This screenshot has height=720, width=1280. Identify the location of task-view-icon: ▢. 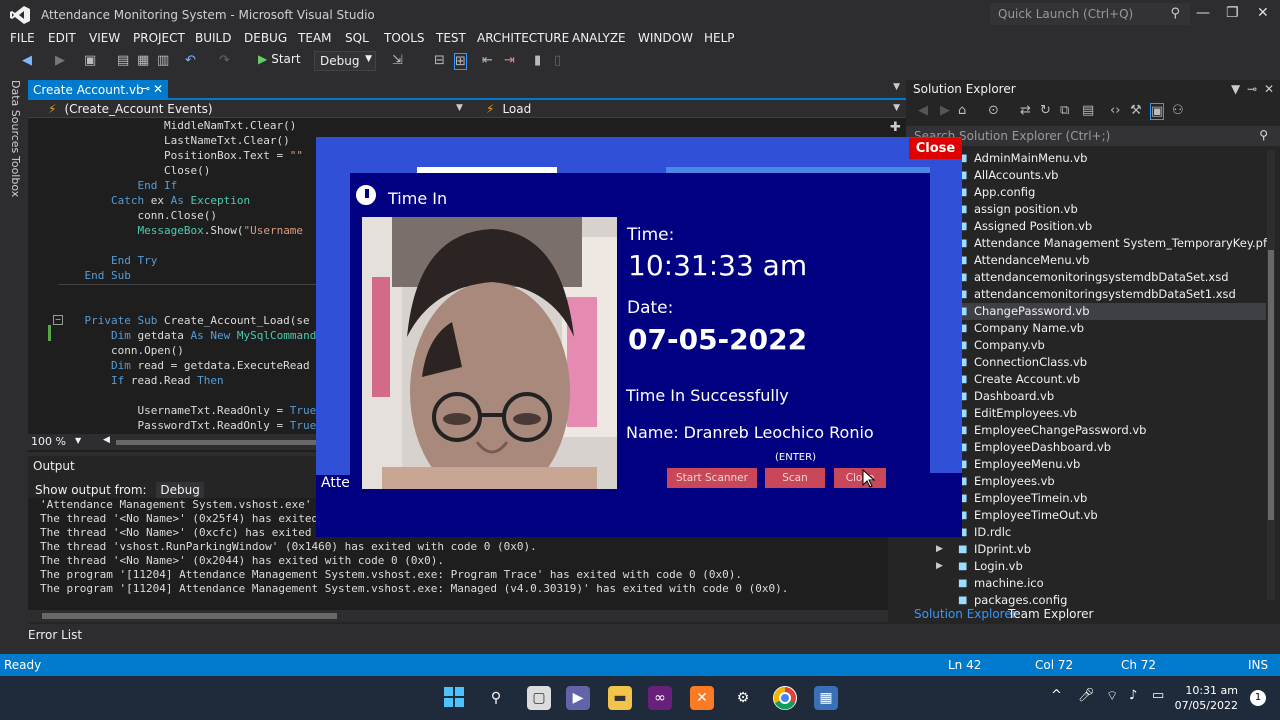
(539, 698).